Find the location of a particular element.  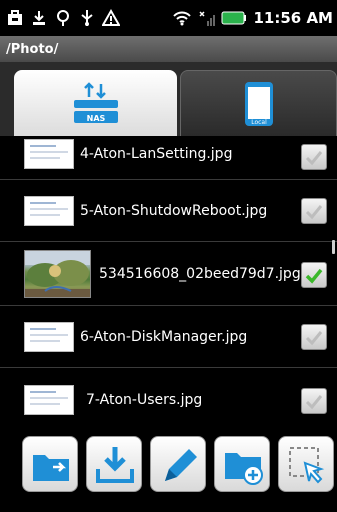

new-folder-icon is located at coordinates (244, 469).